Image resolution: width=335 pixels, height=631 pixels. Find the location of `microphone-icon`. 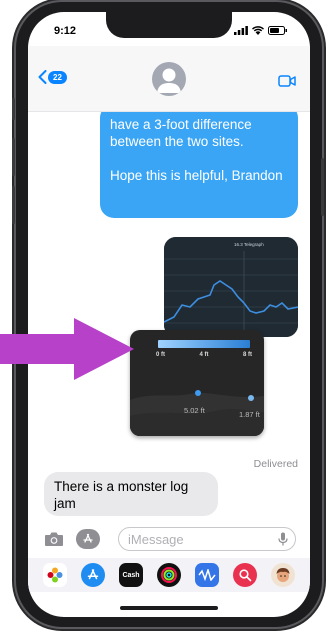

microphone-icon is located at coordinates (283, 539).